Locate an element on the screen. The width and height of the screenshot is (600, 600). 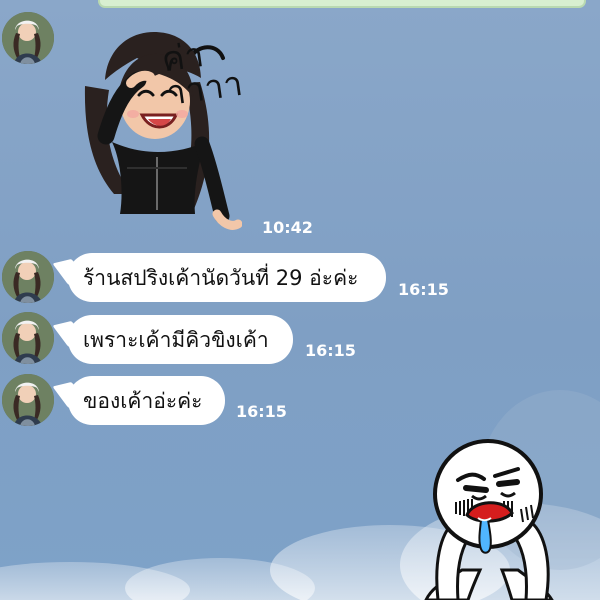
girl-salute-sticker: ค่าาาาา is located at coordinates (158, 127).